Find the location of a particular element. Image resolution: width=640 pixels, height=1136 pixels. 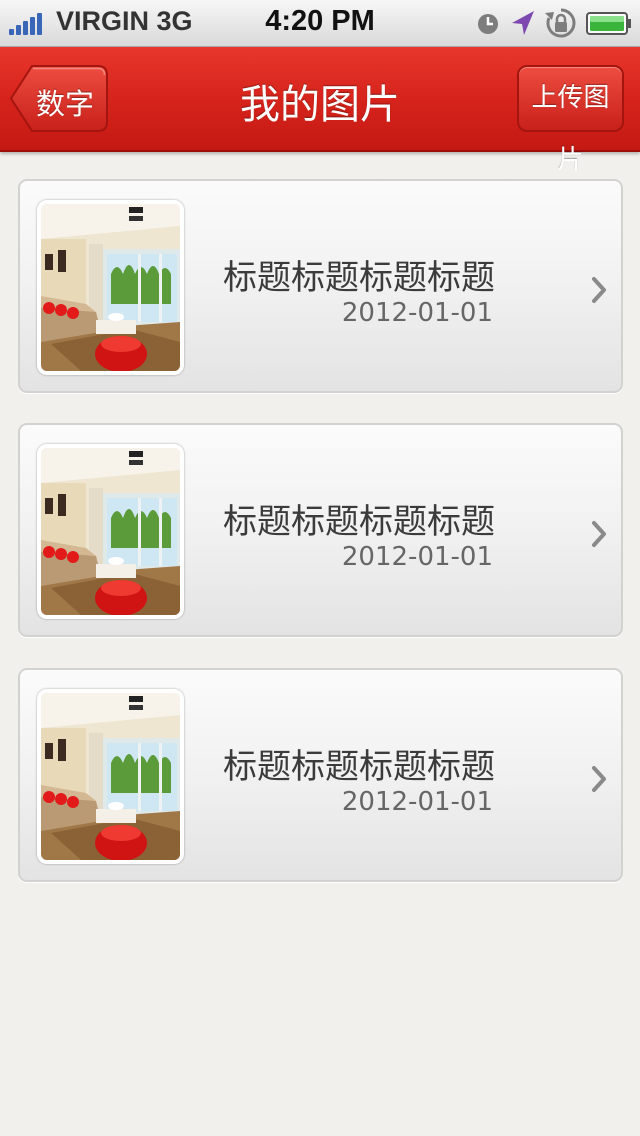

navigation-bar: 数字 我的图片 上传图片 is located at coordinates (320, 111).